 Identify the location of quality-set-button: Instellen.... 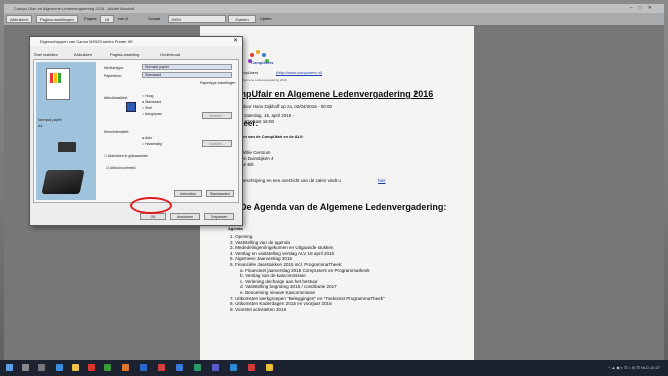
(217, 115).